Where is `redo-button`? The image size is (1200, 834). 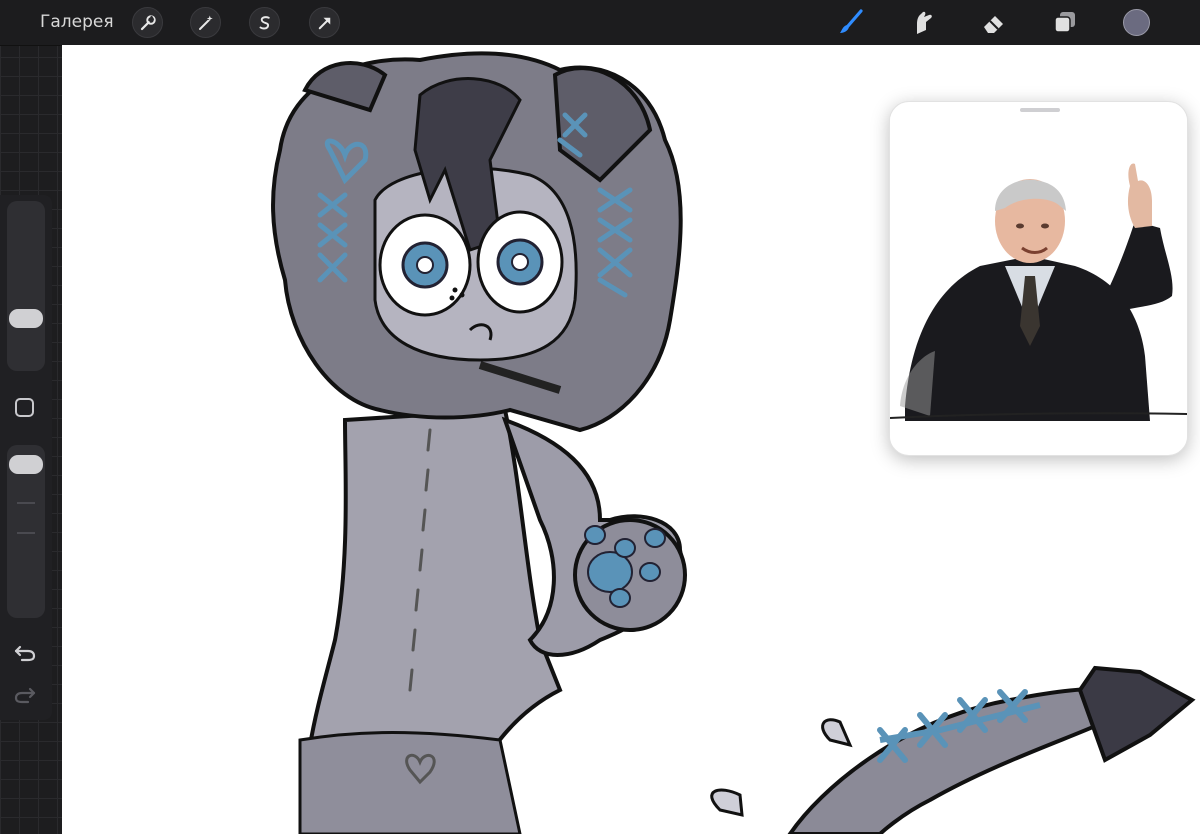
redo-button is located at coordinates (25, 695).